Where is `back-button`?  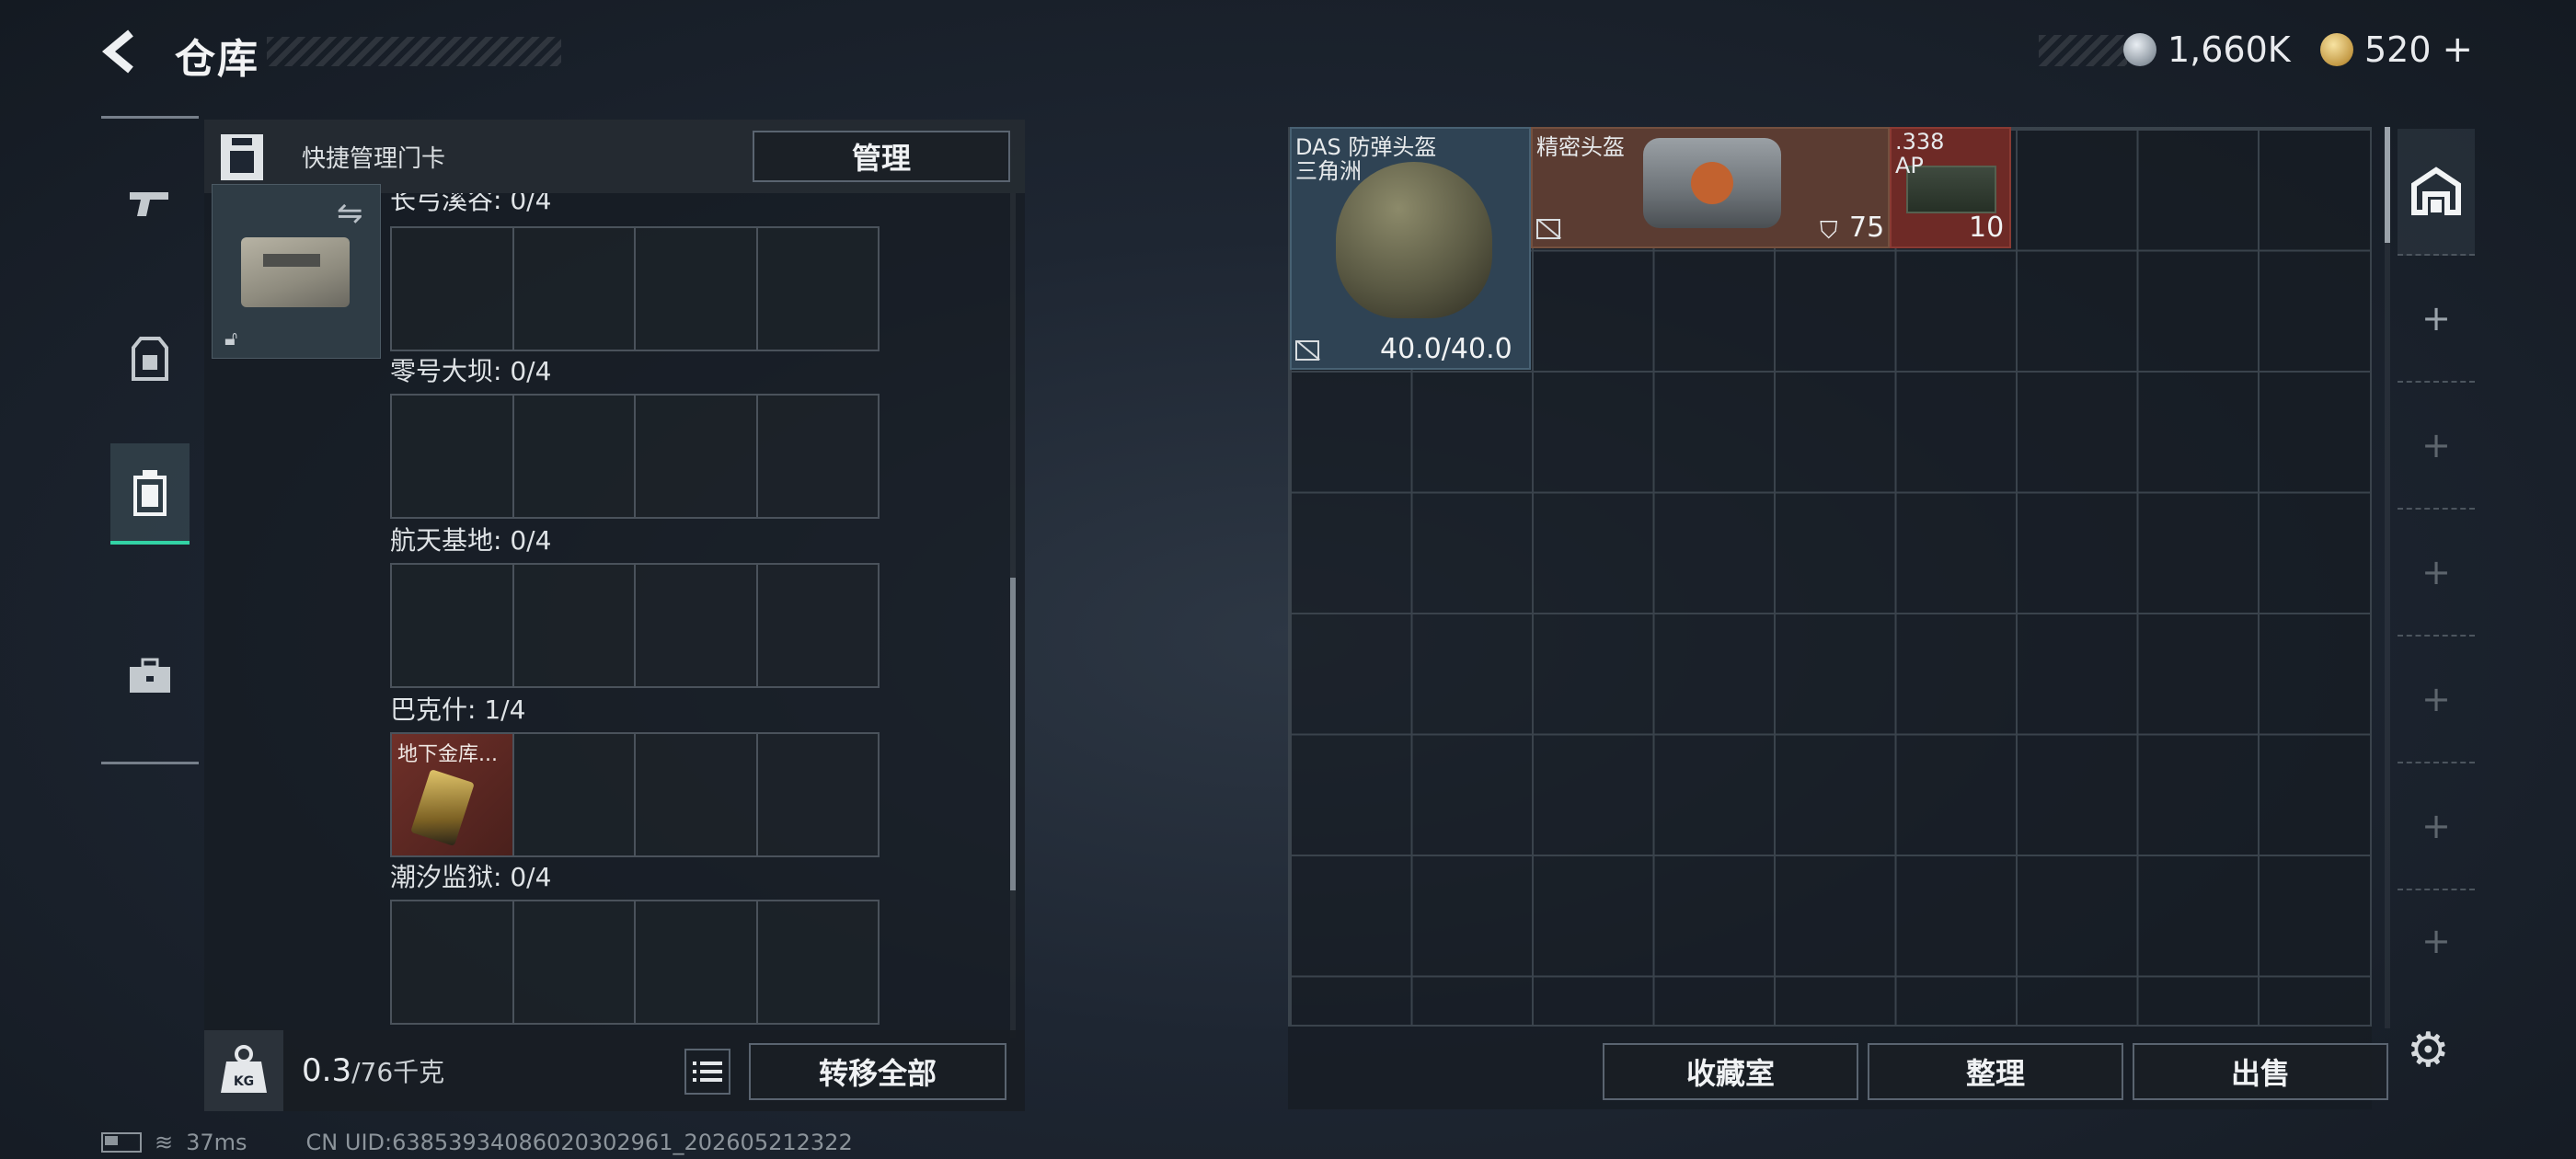 back-button is located at coordinates (121, 51).